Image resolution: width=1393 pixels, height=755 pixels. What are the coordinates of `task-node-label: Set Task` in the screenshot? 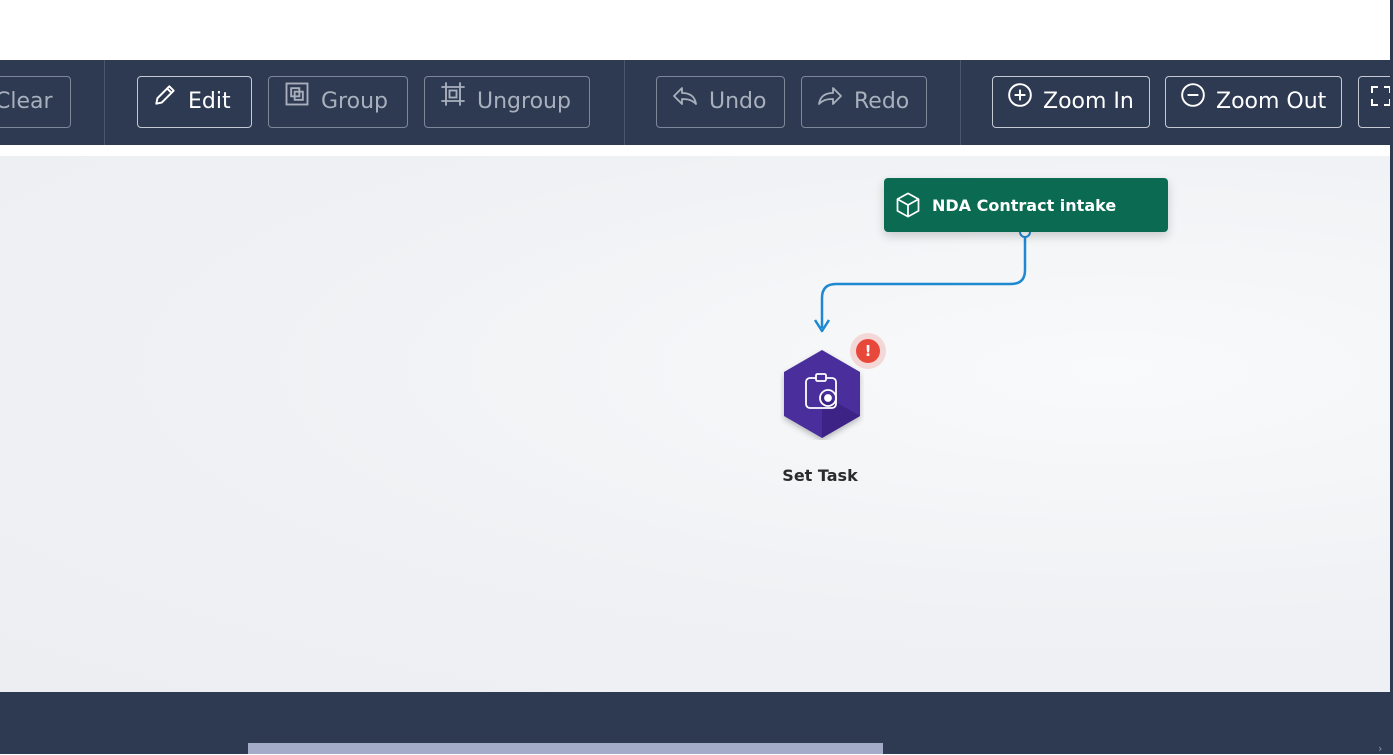 It's located at (820, 475).